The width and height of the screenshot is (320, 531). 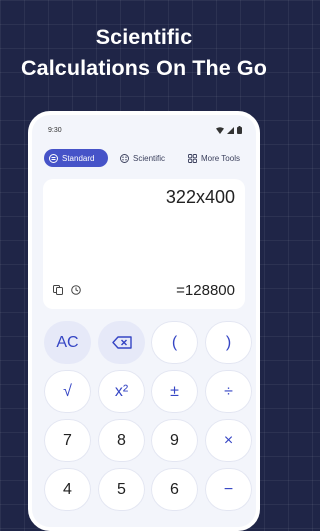 What do you see at coordinates (144, 53) in the screenshot?
I see `headline: Scientific Calculations On The Go` at bounding box center [144, 53].